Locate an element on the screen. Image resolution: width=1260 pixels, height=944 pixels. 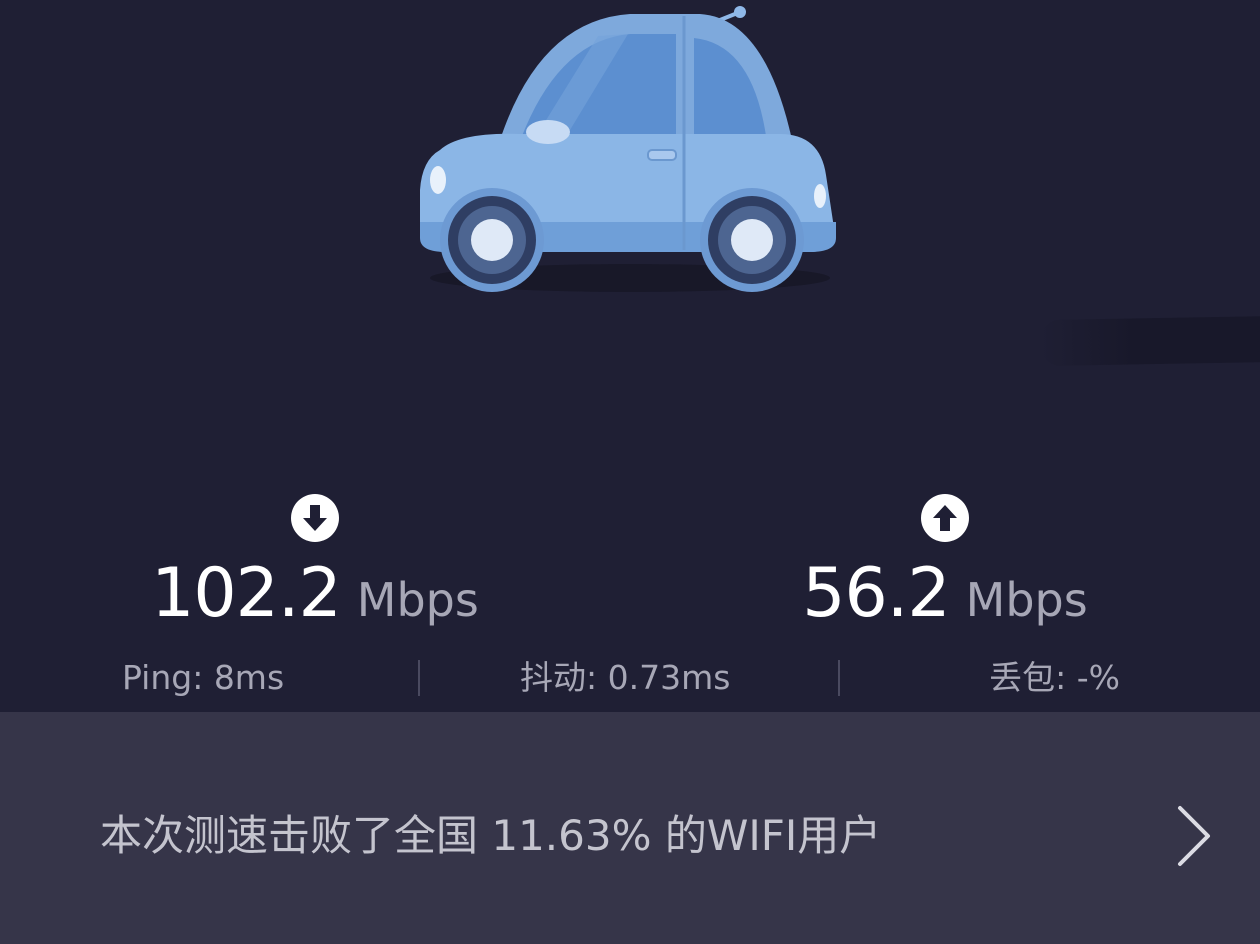
upload-speed-line: 56.2 Mbps is located at coordinates (945, 594).